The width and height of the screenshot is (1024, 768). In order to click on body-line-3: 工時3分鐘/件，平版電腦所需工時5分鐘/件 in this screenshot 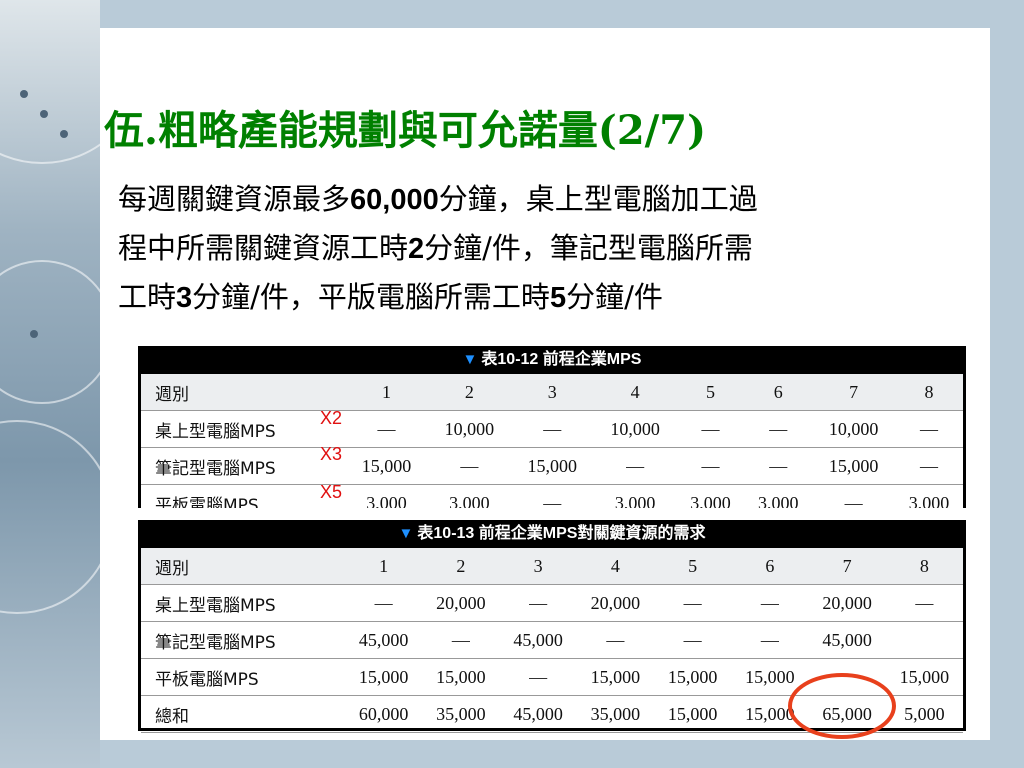, I will do `click(558, 297)`.